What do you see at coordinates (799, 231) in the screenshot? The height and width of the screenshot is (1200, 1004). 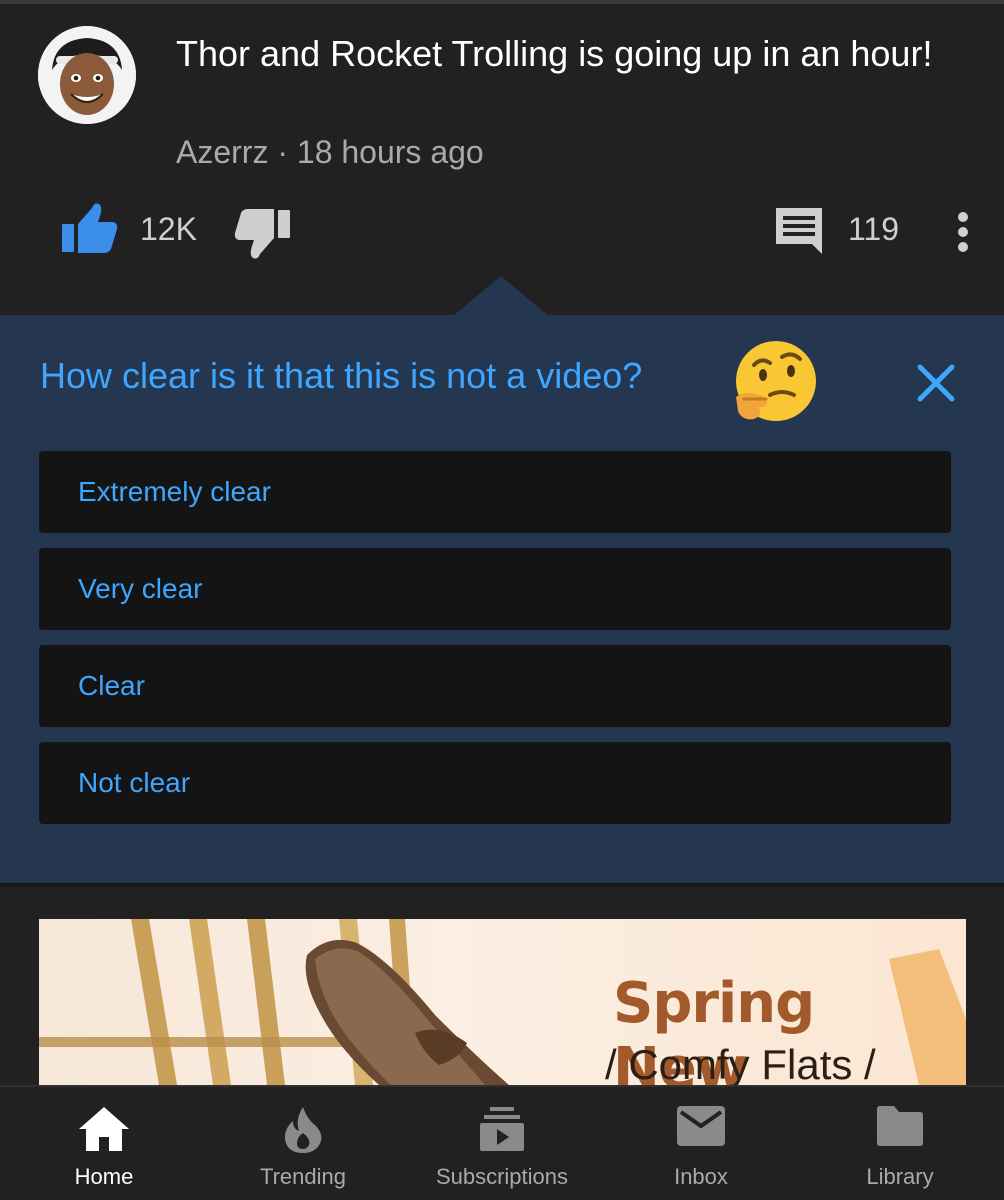 I see `comment-icon` at bounding box center [799, 231].